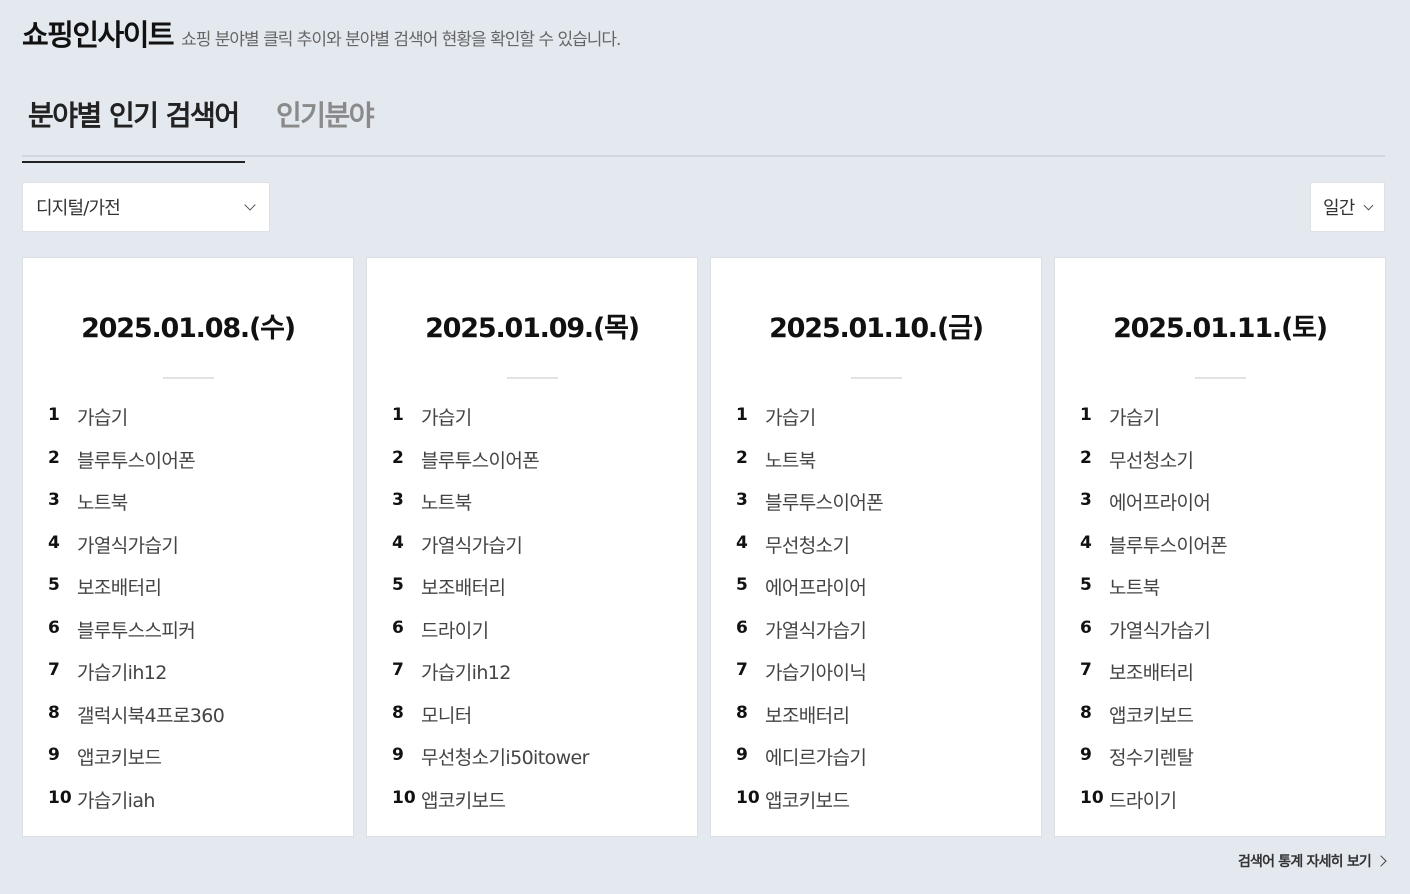 The image size is (1410, 894). I want to click on tab-popular-categories: 인기분야, so click(325, 114).